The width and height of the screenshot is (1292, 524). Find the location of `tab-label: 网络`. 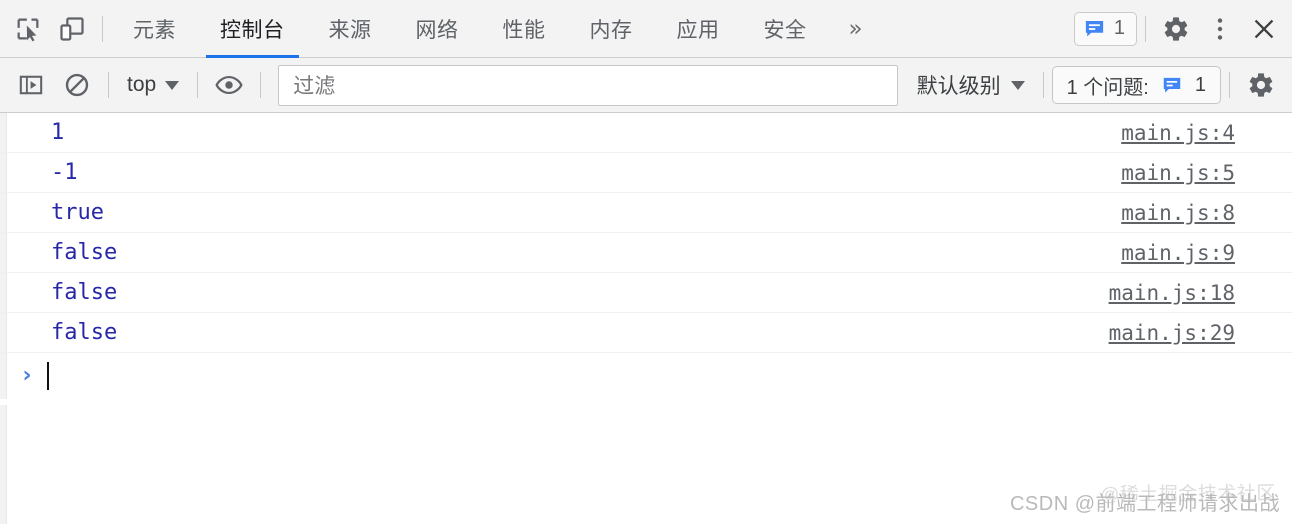

tab-label: 网络 is located at coordinates (437, 30).